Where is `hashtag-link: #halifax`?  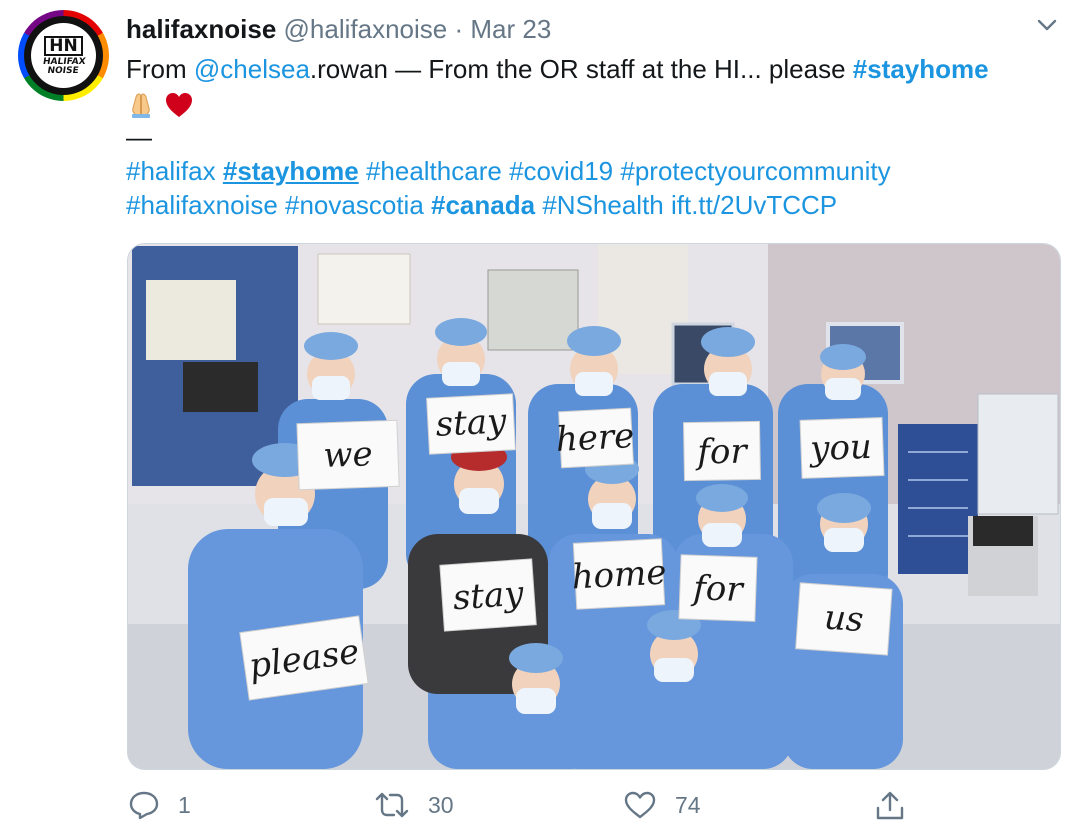
hashtag-link: #halifax is located at coordinates (171, 171).